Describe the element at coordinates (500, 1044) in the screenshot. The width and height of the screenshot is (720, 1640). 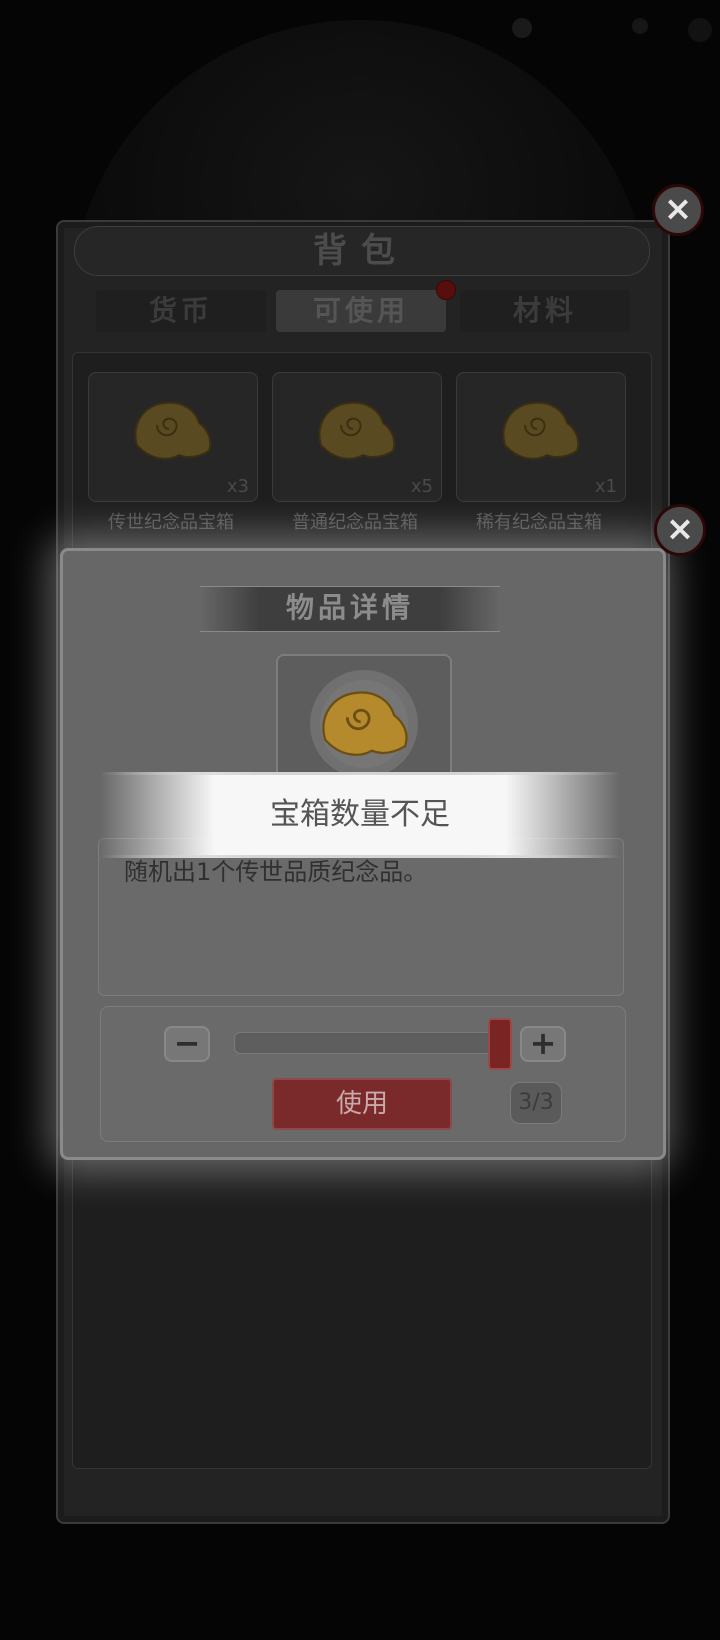
I see `slider-handle` at that location.